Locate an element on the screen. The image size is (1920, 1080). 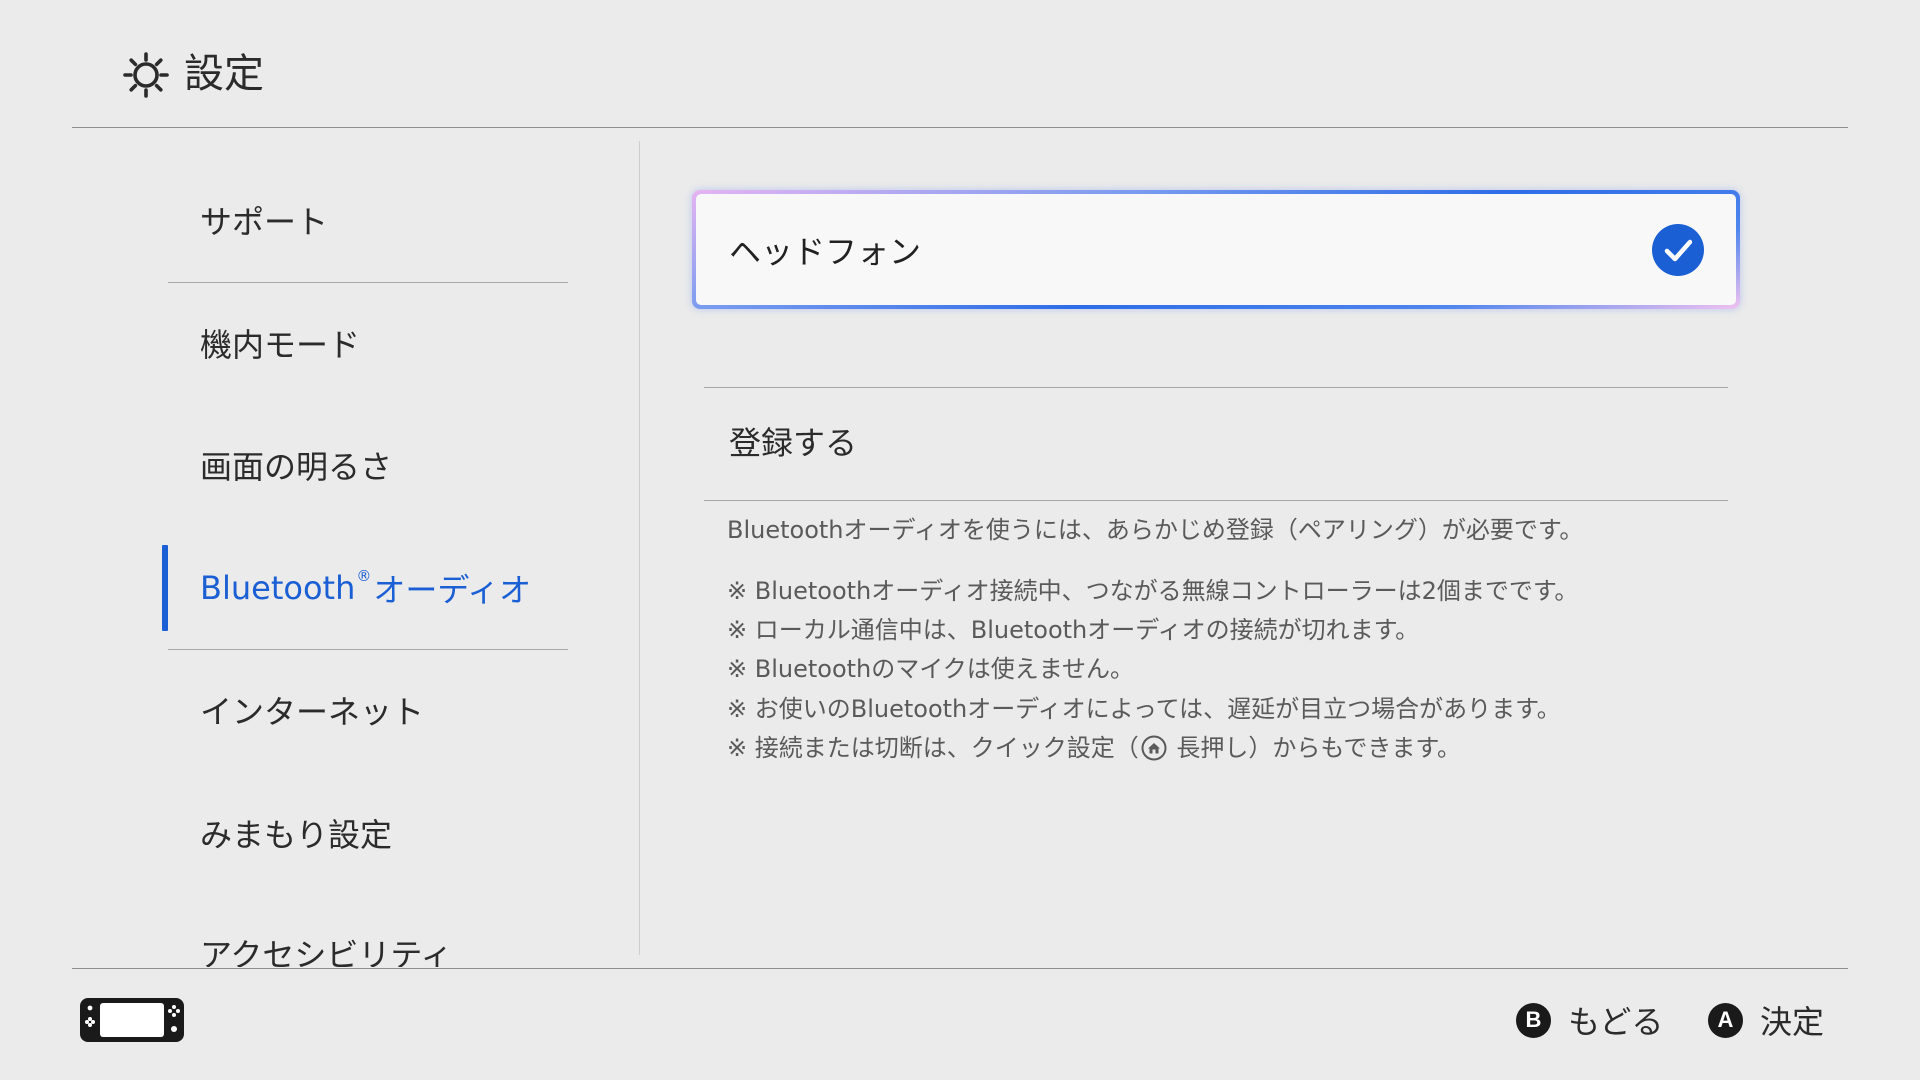
back-label: もどる is located at coordinates (1616, 1022).